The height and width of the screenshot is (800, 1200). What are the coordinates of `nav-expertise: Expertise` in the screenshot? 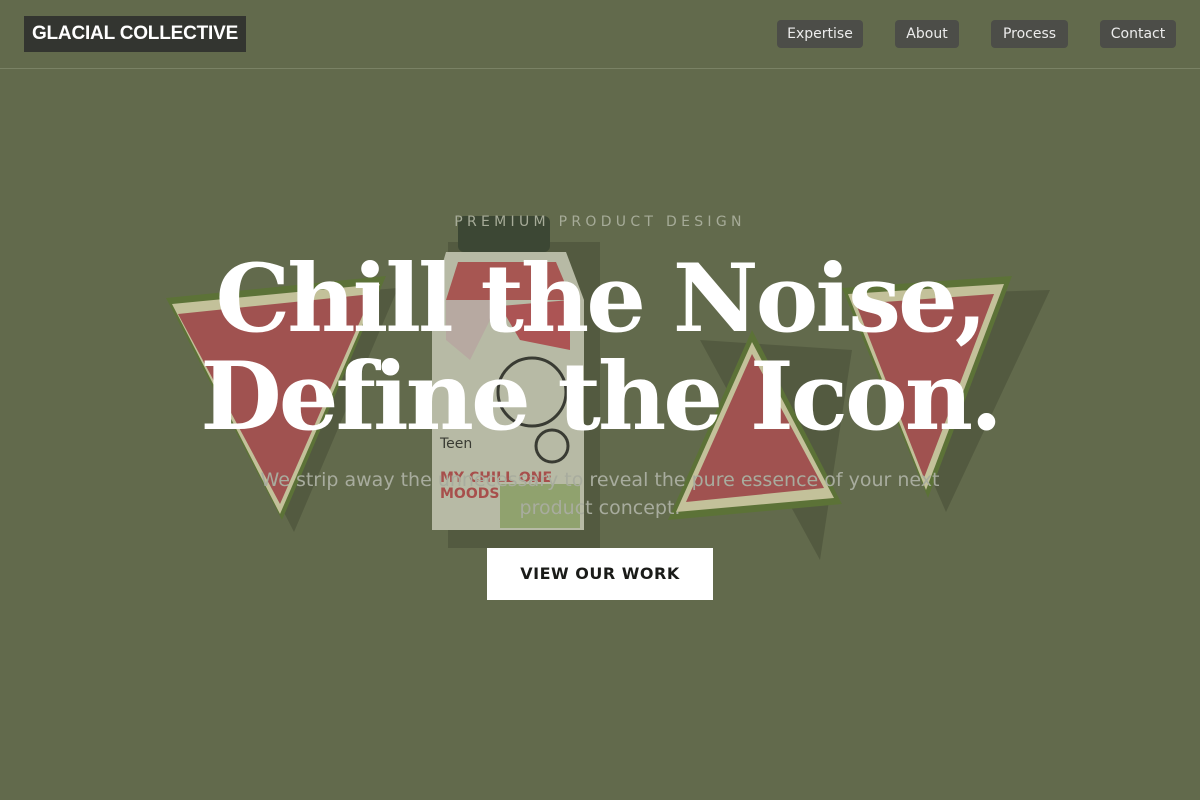 It's located at (820, 34).